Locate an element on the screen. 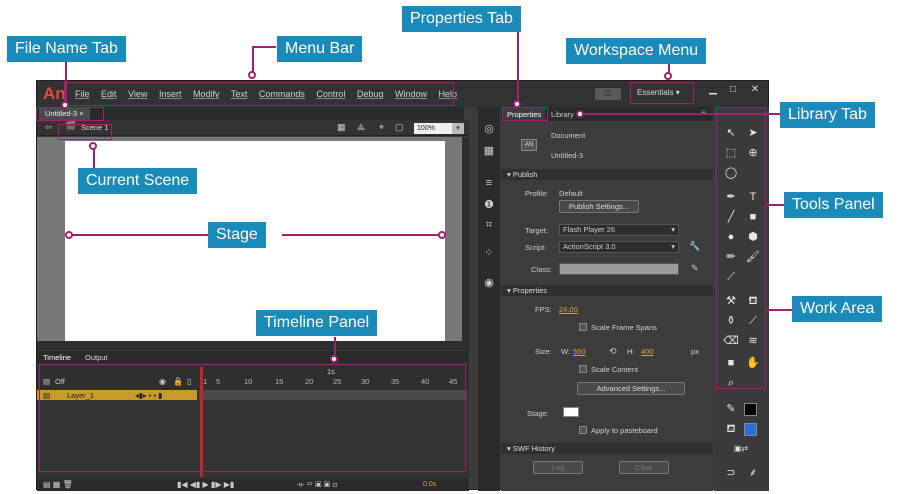 Image resolution: width=912 pixels, height=494 pixels. apply-pasteboard-checkbox is located at coordinates (583, 430).